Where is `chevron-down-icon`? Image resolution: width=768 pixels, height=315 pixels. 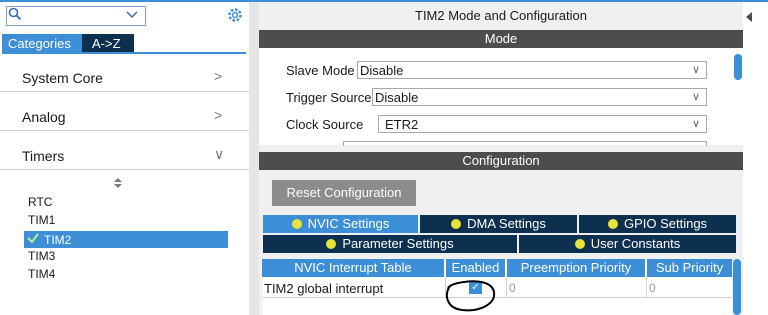
chevron-down-icon is located at coordinates (132, 15).